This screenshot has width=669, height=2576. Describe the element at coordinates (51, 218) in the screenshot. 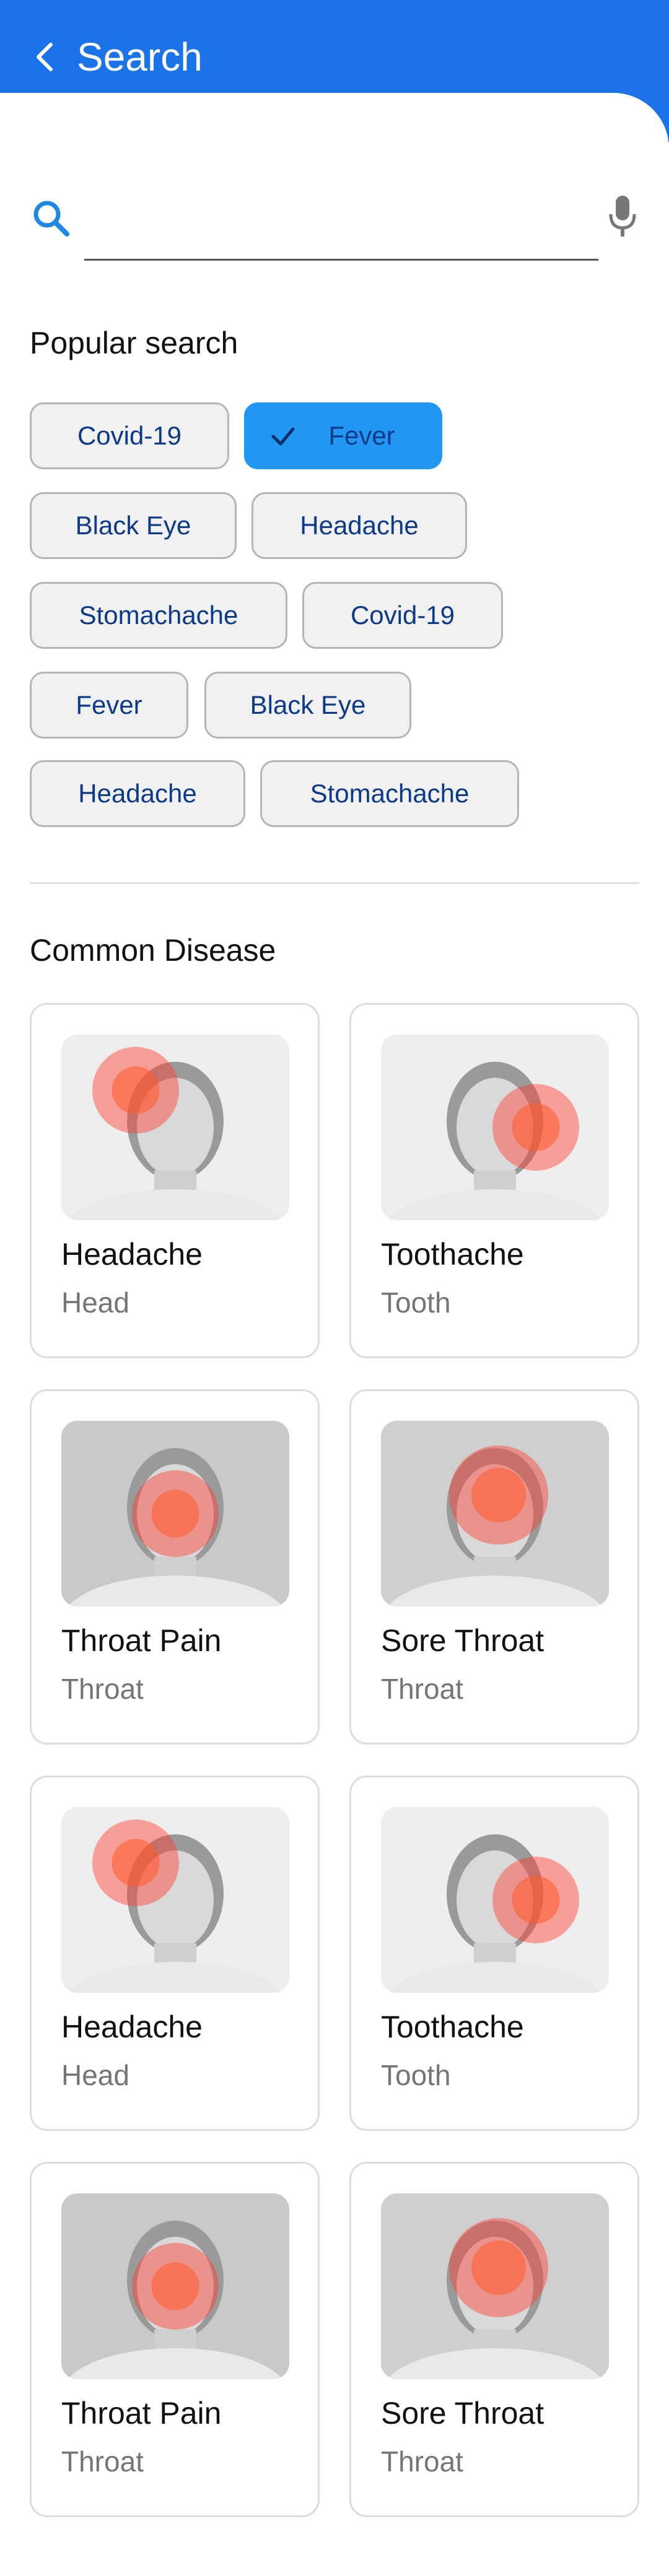

I see `search-icon` at that location.